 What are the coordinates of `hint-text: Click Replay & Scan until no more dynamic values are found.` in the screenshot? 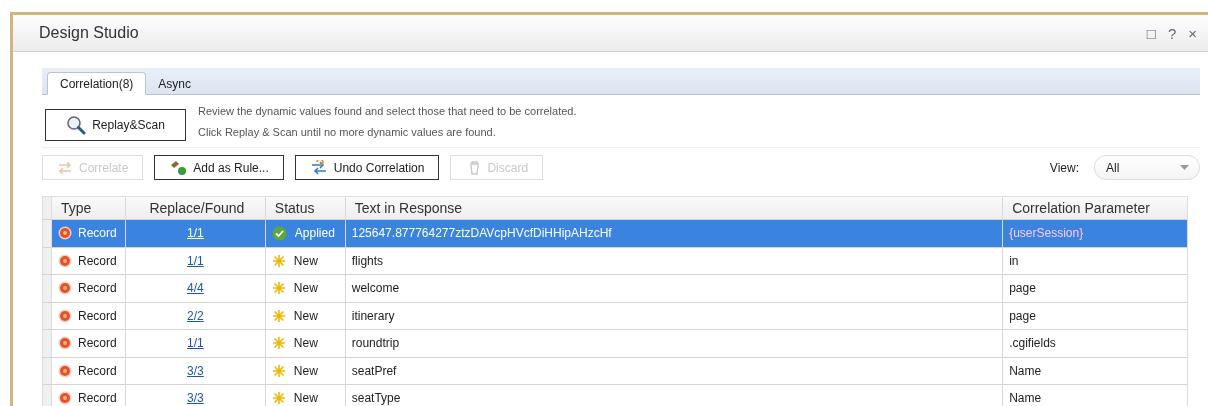 It's located at (347, 132).